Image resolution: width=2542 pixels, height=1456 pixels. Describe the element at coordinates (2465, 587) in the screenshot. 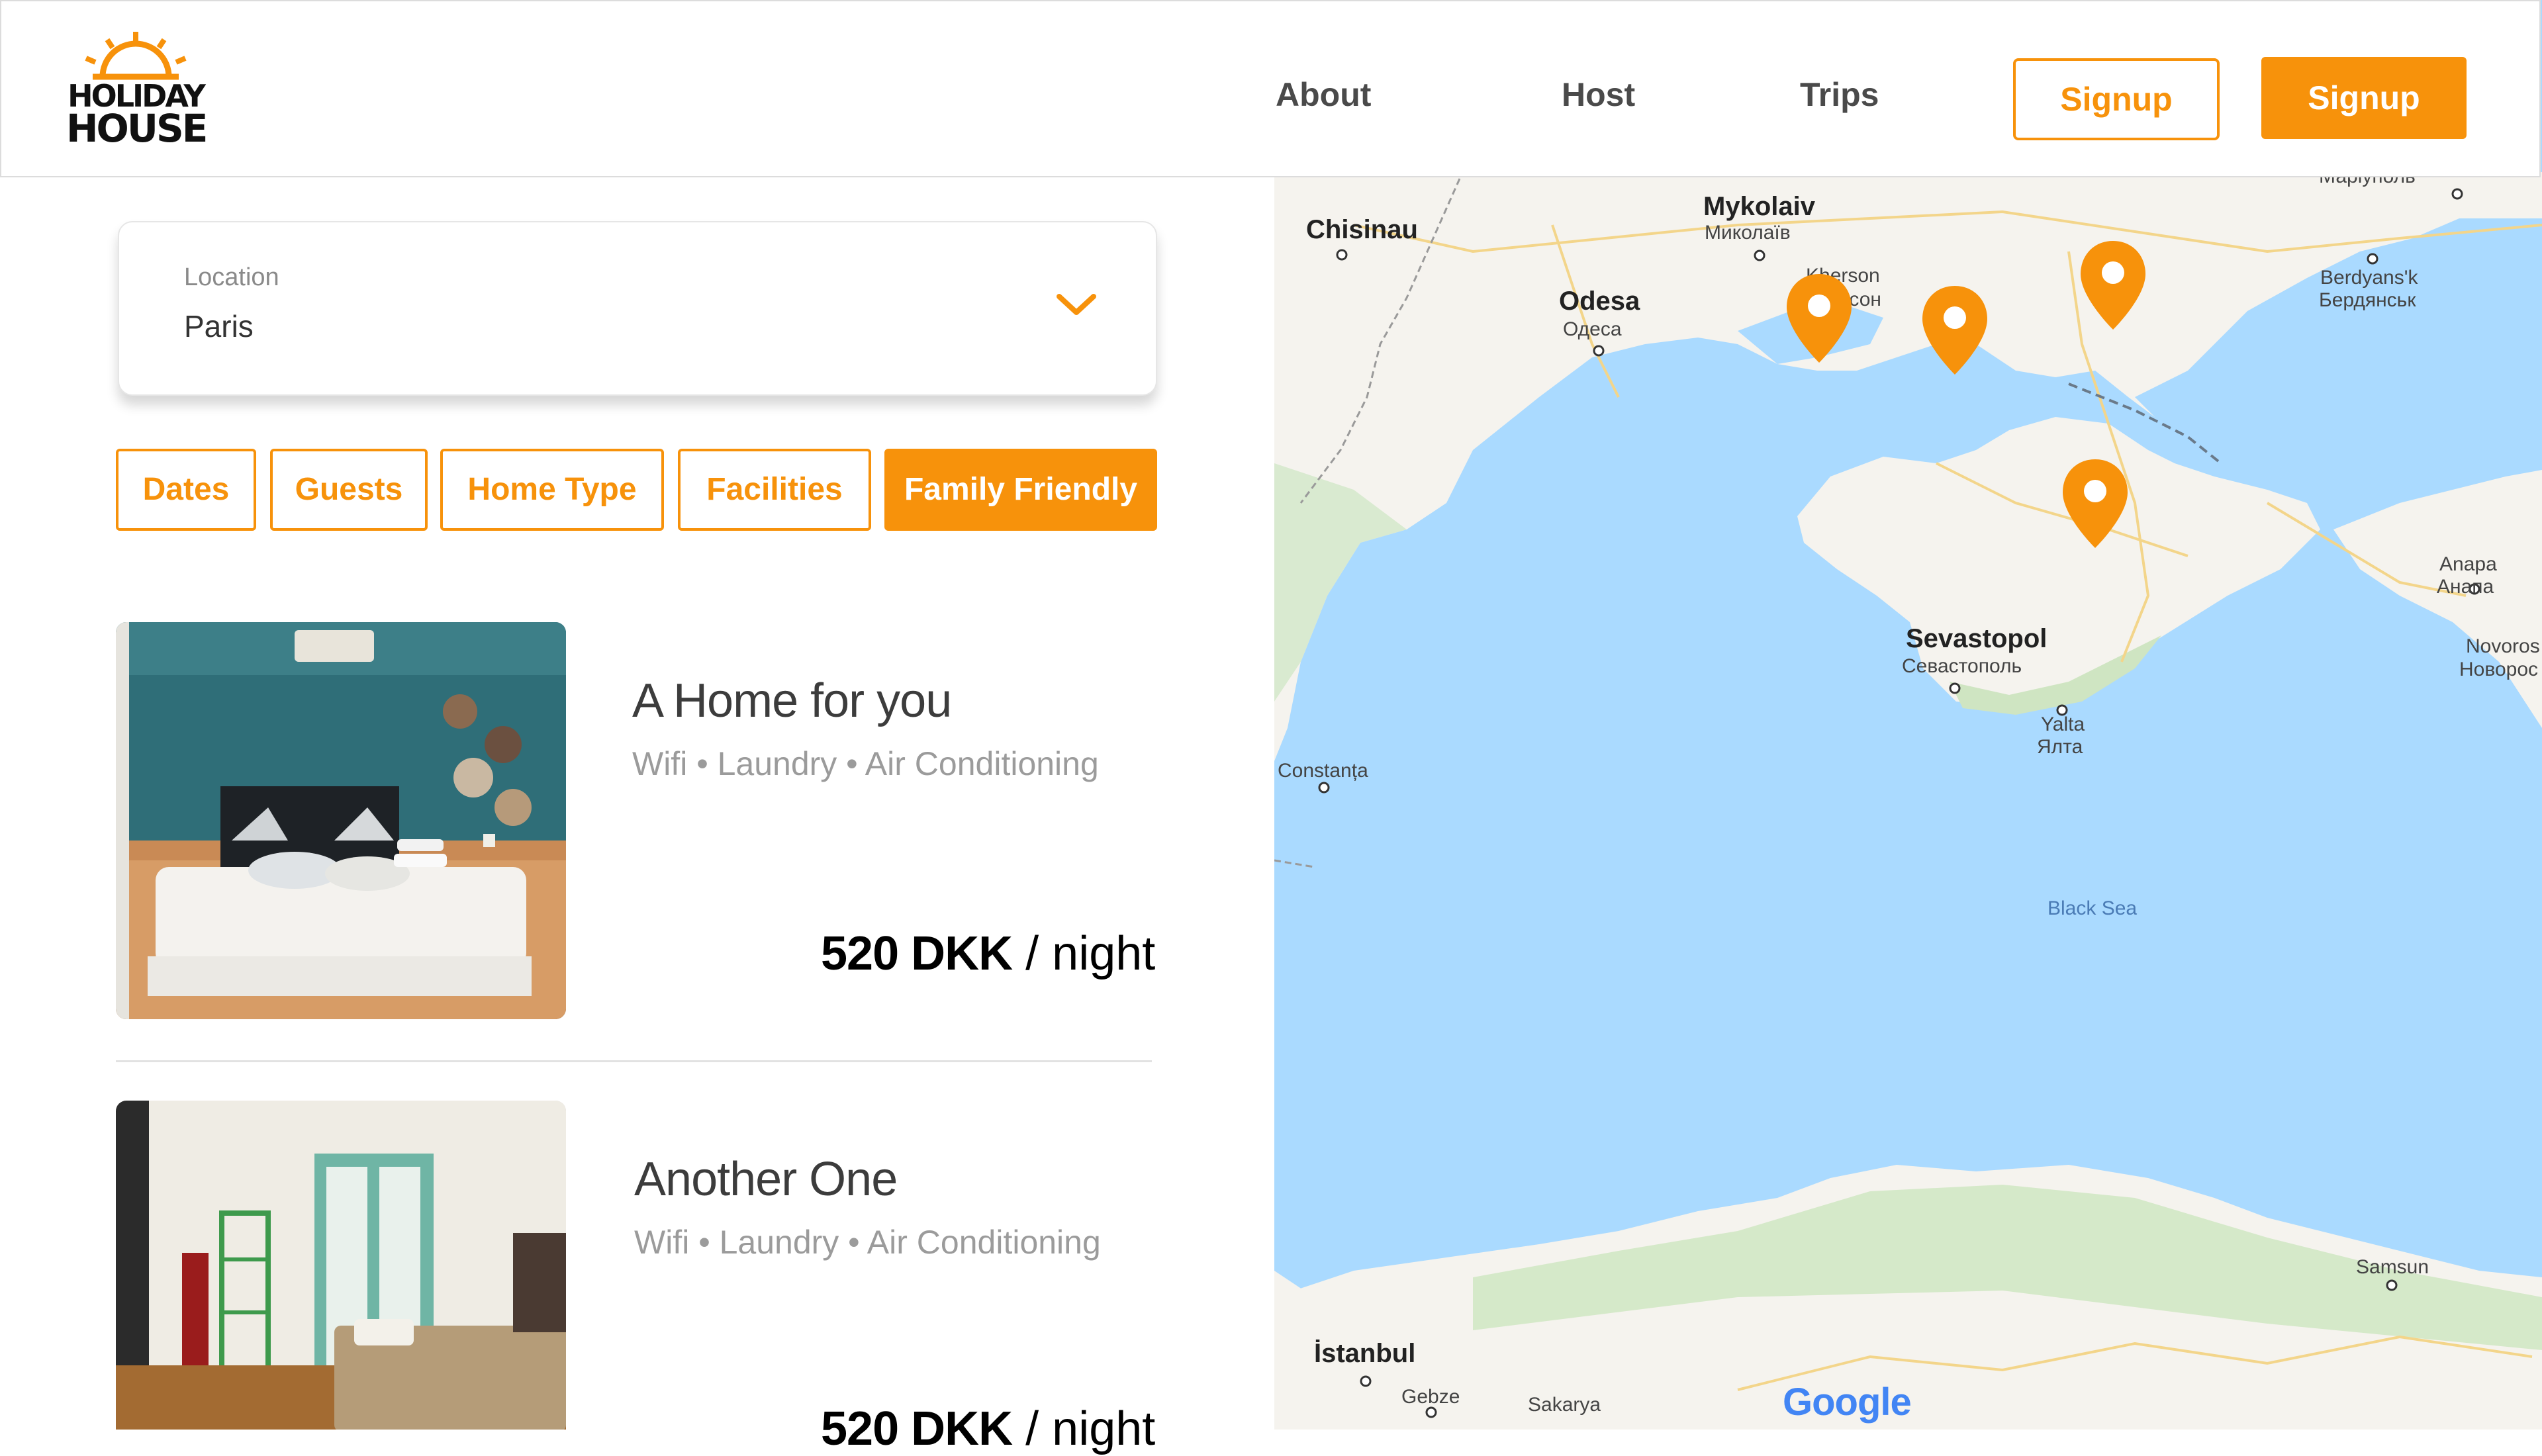

I see `map-label-anapa-cyr: Анапа` at that location.